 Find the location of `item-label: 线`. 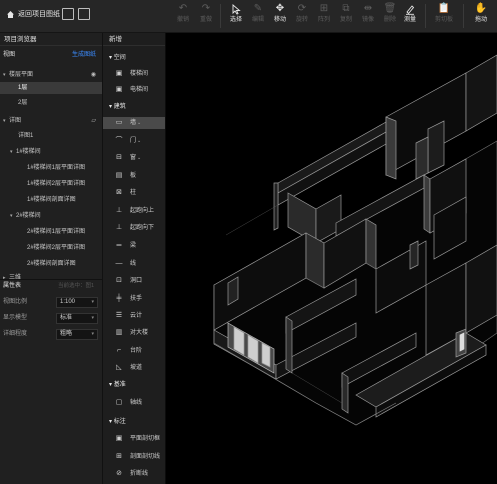

item-label: 线 is located at coordinates (133, 264).